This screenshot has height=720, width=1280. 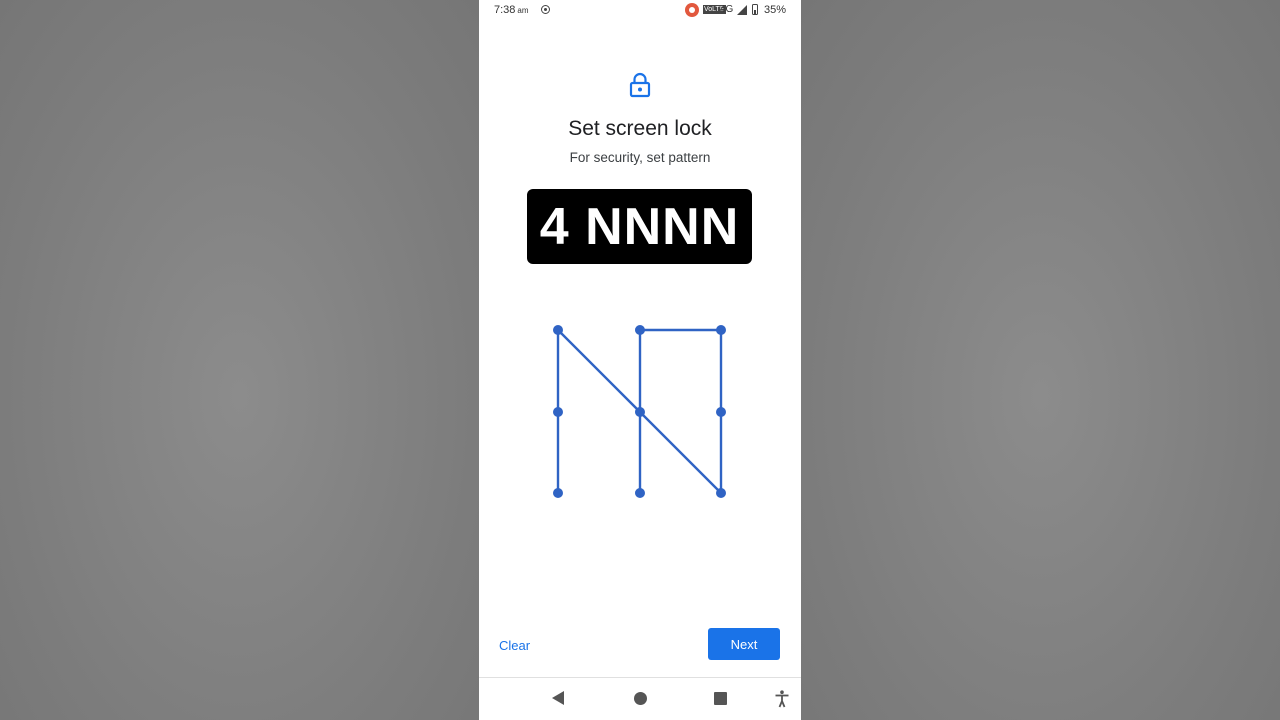 What do you see at coordinates (640, 157) in the screenshot?
I see `page-subtitle: For security, set pattern` at bounding box center [640, 157].